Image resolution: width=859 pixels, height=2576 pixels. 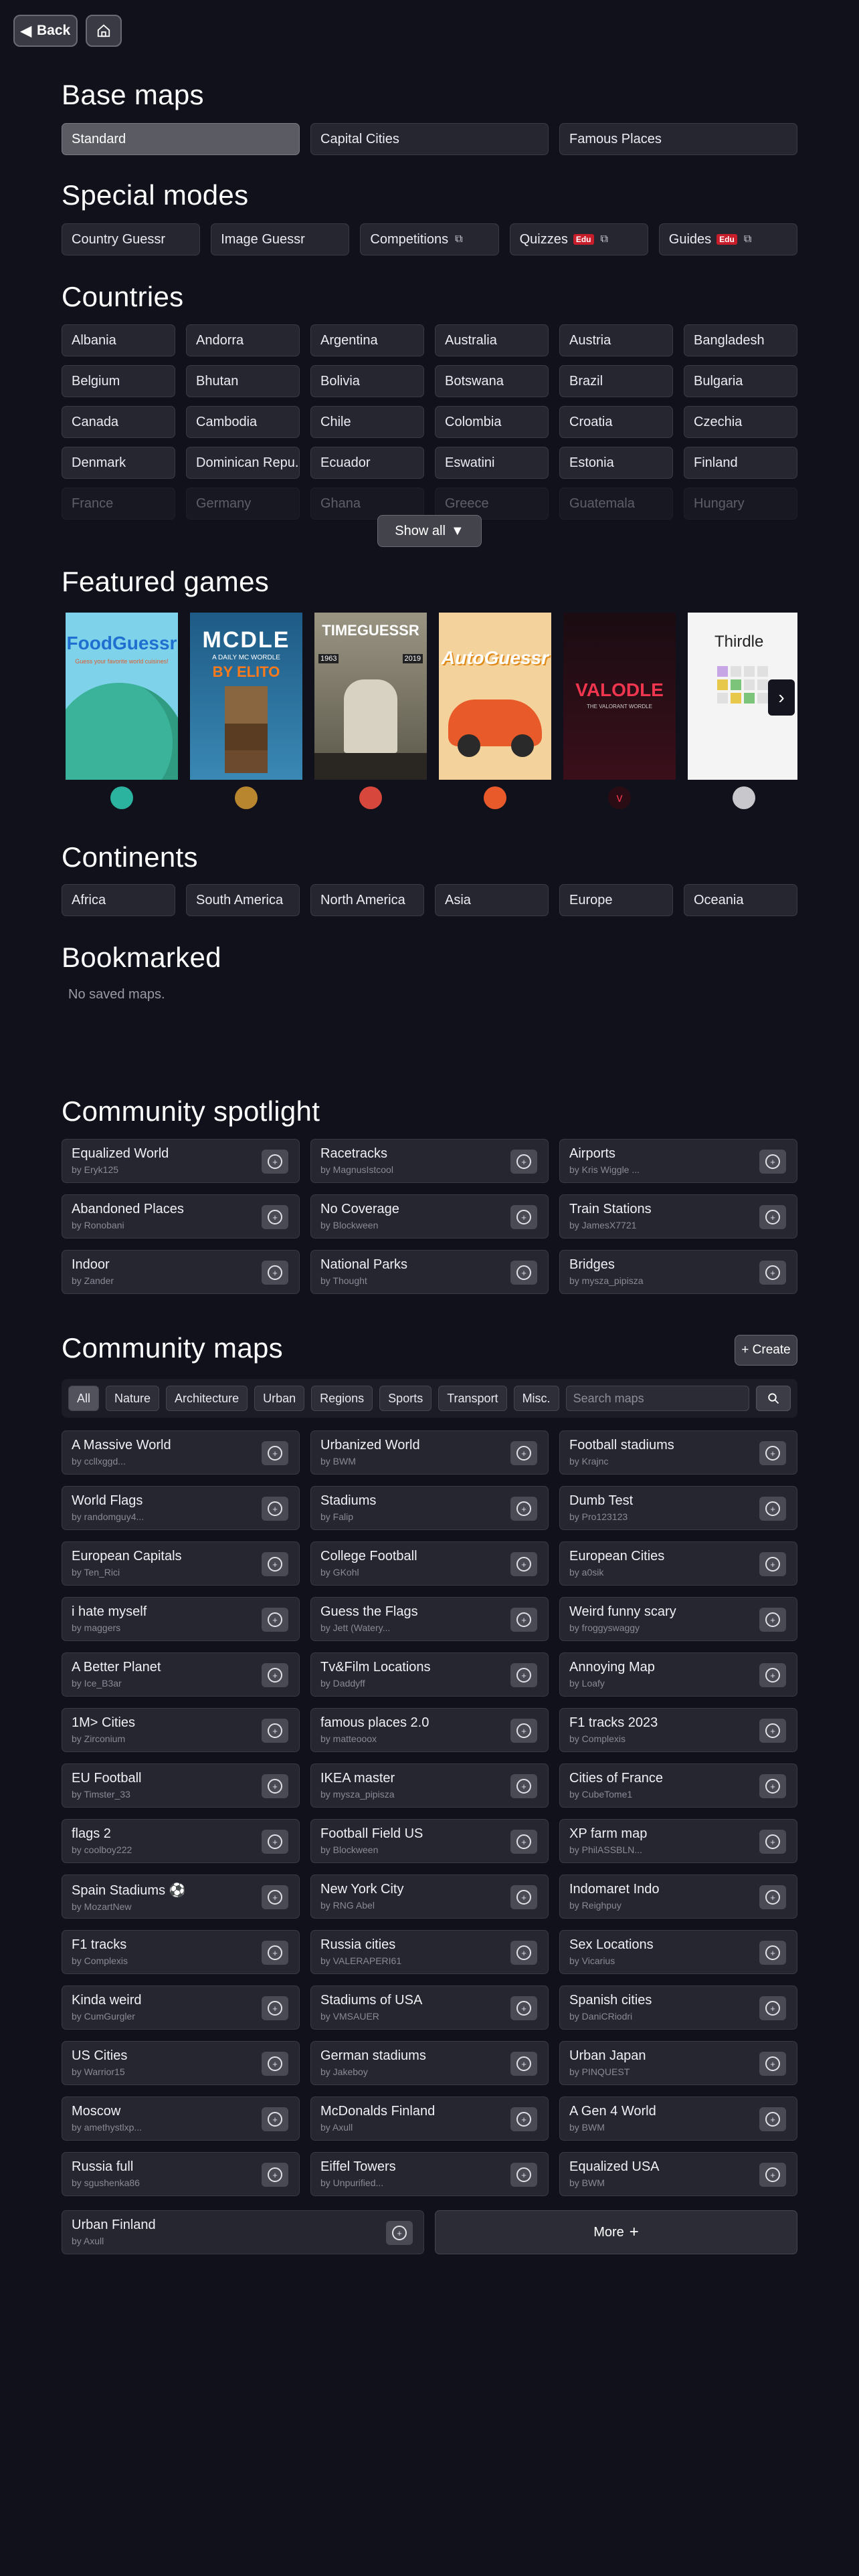 I want to click on country-bulgaria: Bulgaria, so click(x=740, y=381).